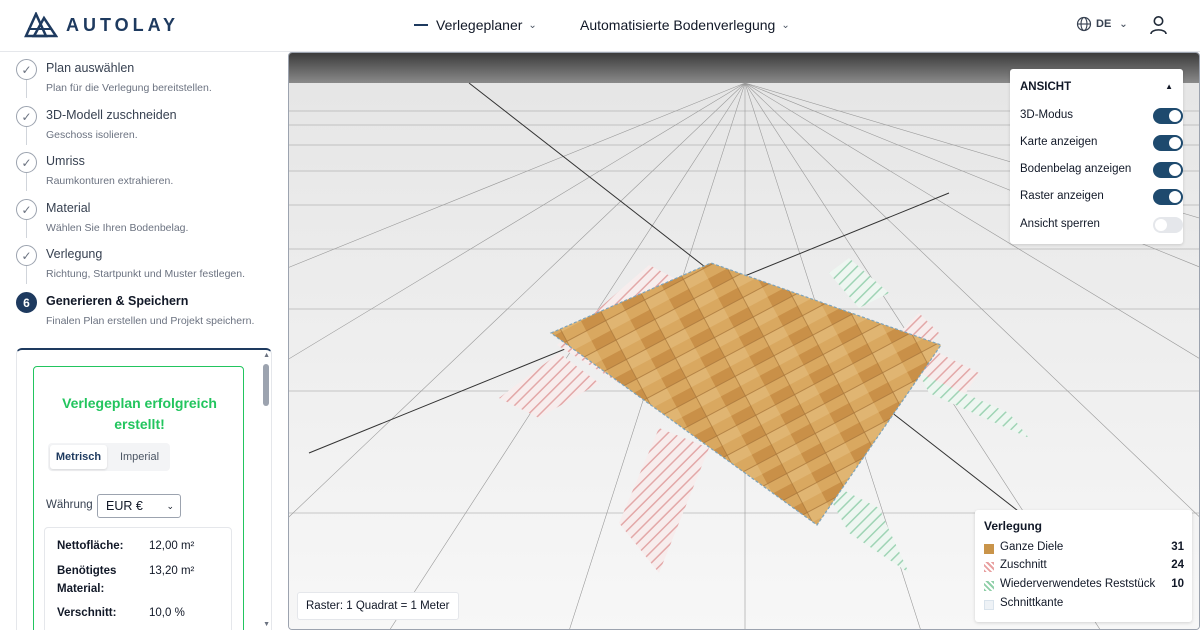 This screenshot has width=1200, height=630. I want to click on currency-select: EUR € ⌄, so click(139, 506).